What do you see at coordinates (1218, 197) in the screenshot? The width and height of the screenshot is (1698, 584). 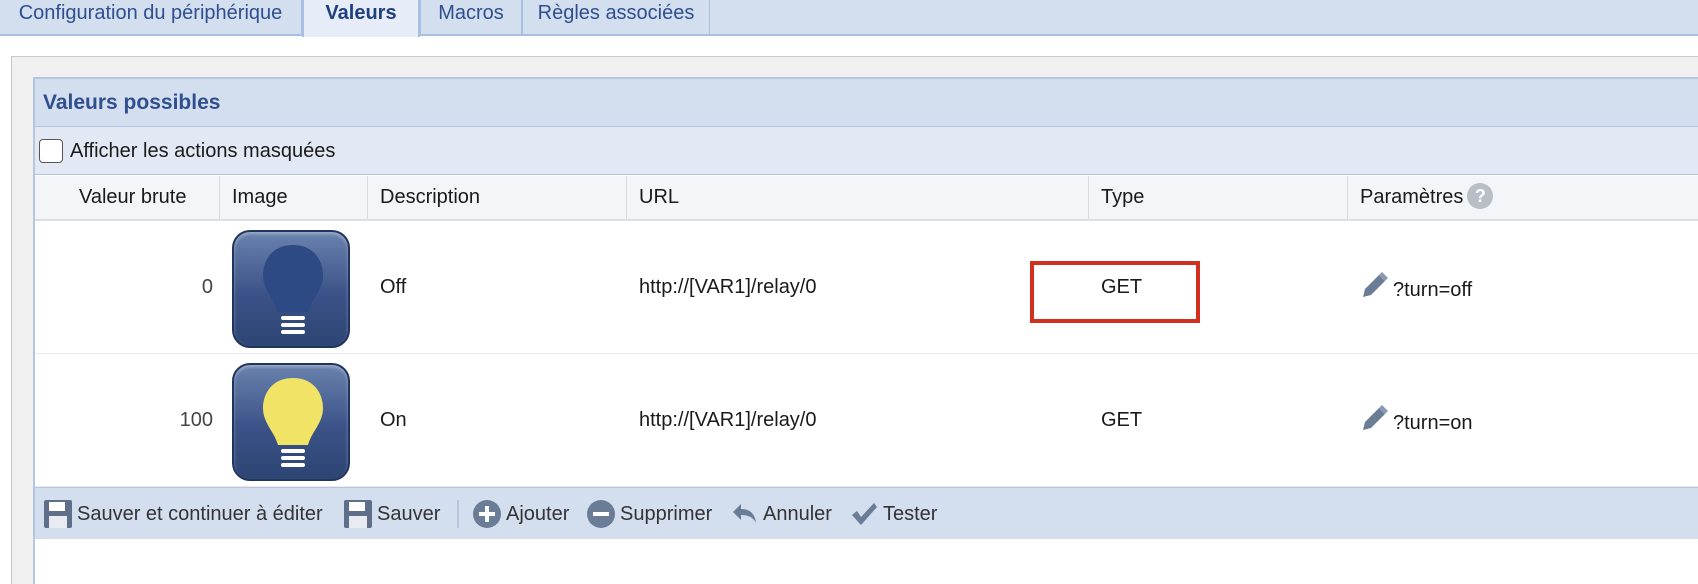 I see `col-type: Type` at bounding box center [1218, 197].